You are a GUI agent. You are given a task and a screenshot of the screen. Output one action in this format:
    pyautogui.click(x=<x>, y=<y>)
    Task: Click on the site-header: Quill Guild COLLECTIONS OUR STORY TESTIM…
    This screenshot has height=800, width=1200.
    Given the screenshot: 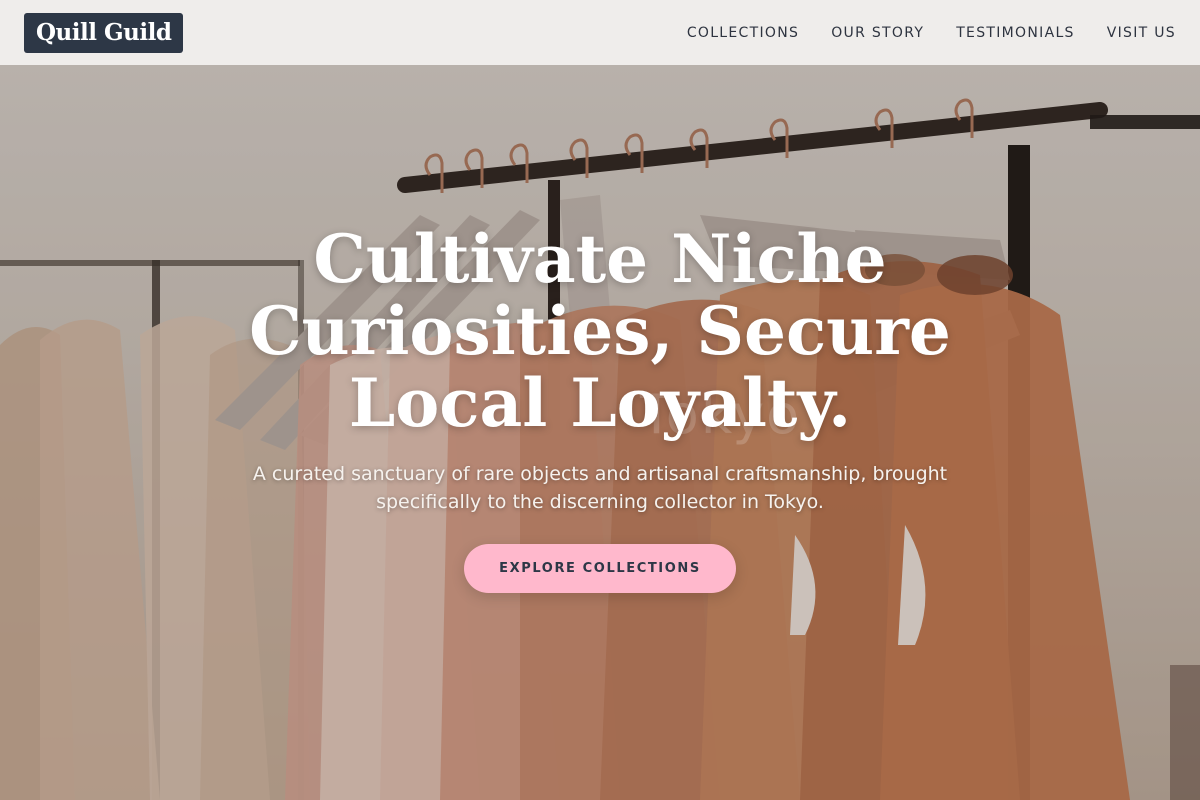 What is the action you would take?
    pyautogui.click(x=600, y=32)
    